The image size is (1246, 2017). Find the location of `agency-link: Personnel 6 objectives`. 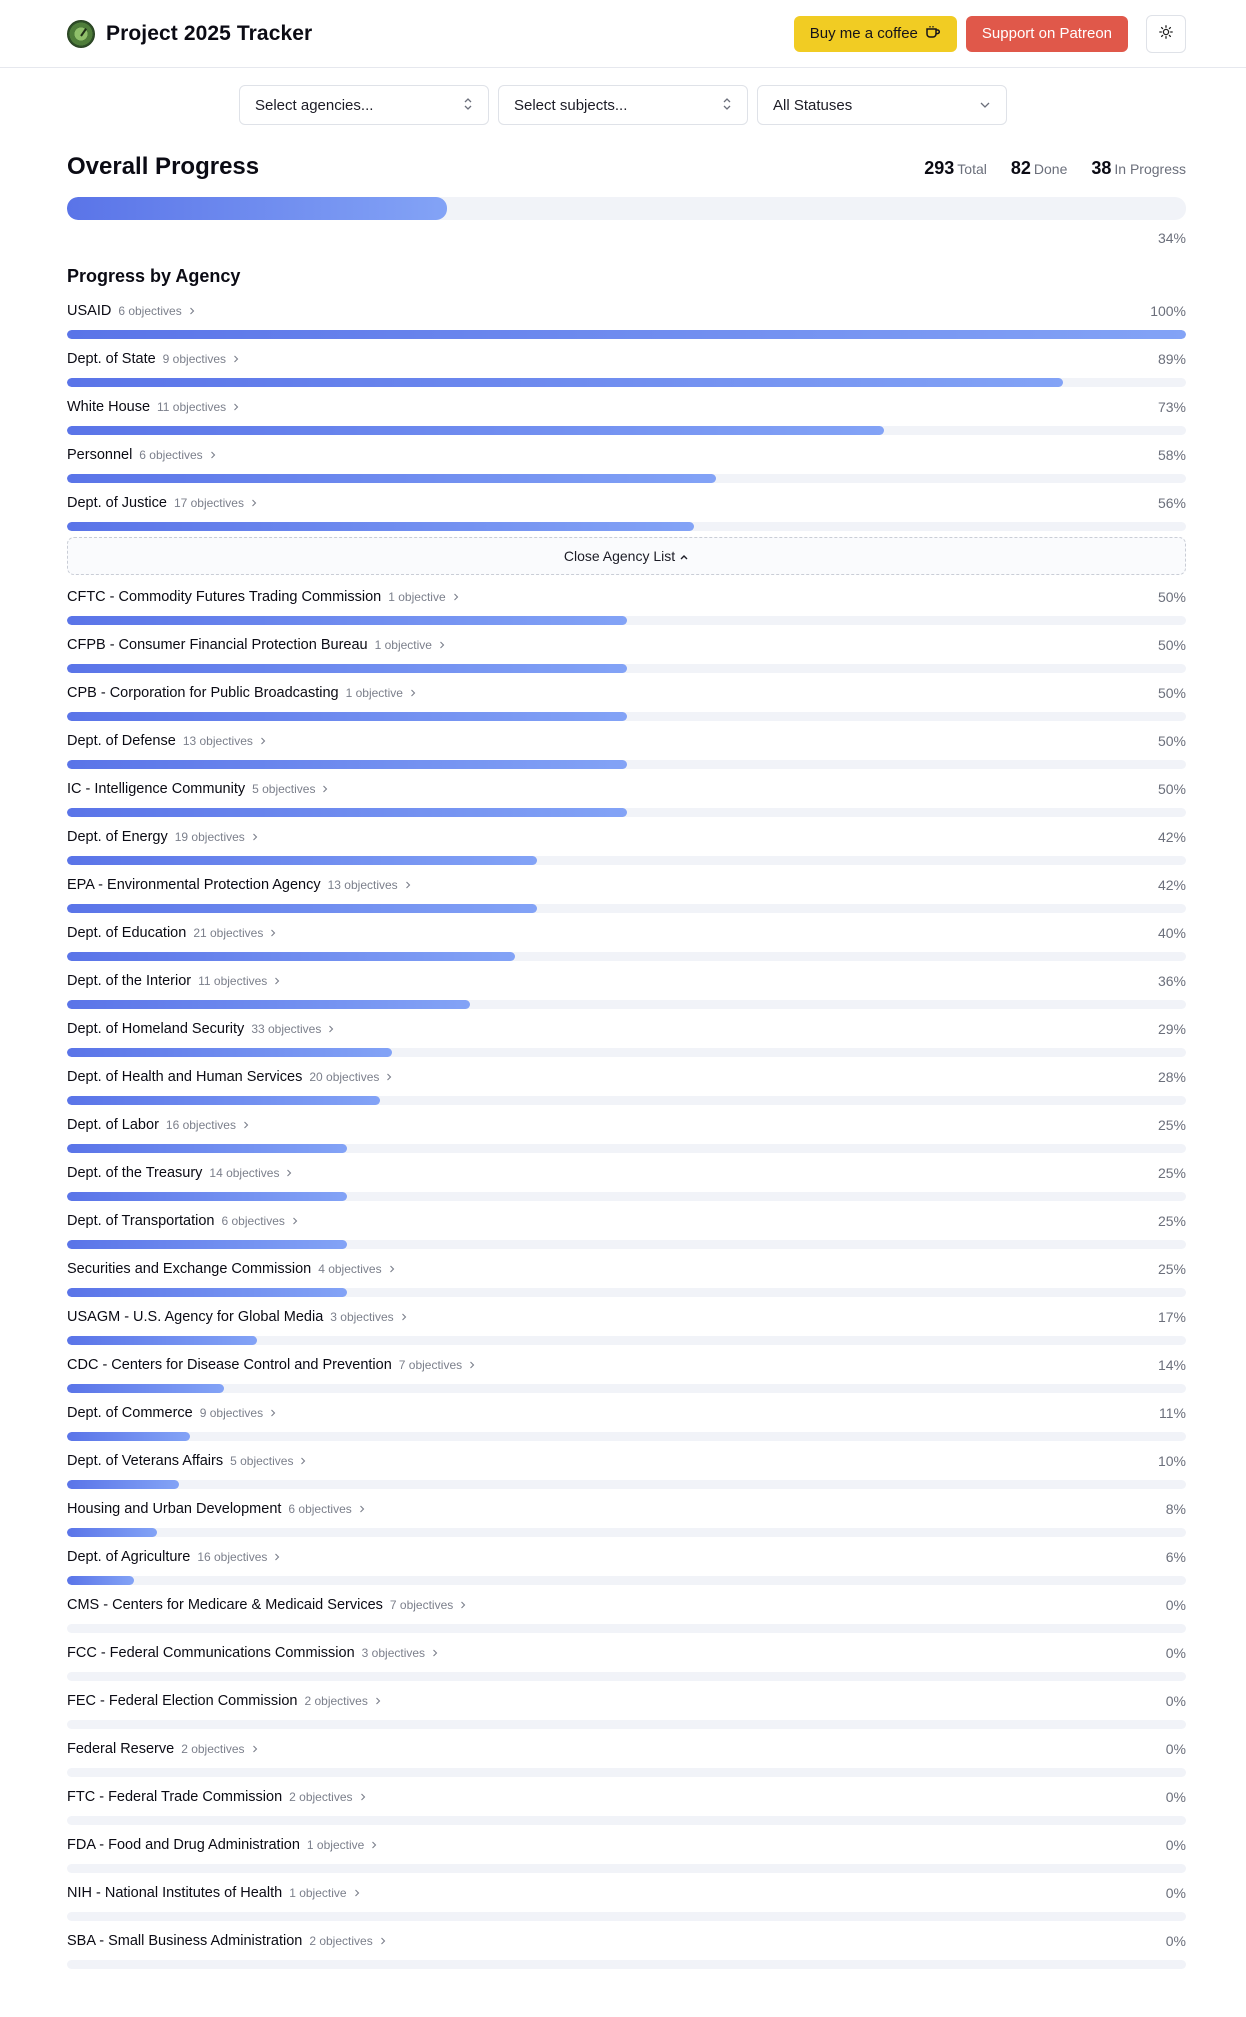

agency-link: Personnel 6 objectives is located at coordinates (141, 455).